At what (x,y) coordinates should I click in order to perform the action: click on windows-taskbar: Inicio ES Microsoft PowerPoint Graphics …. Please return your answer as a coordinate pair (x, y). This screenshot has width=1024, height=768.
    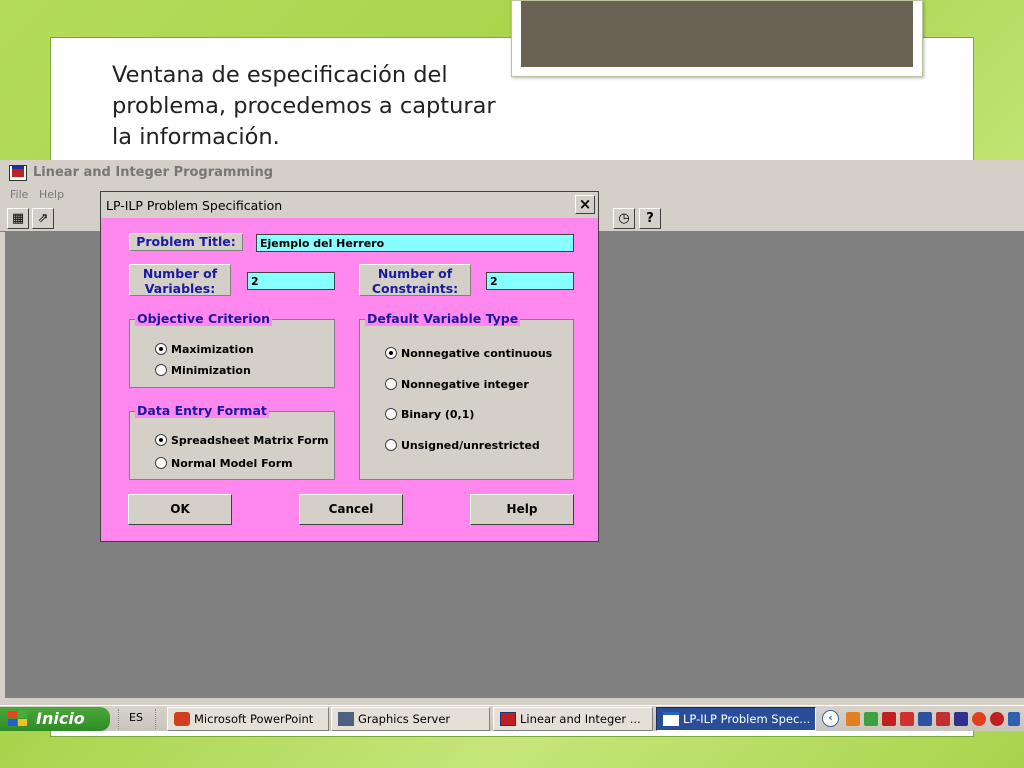
    Looking at the image, I should click on (512, 718).